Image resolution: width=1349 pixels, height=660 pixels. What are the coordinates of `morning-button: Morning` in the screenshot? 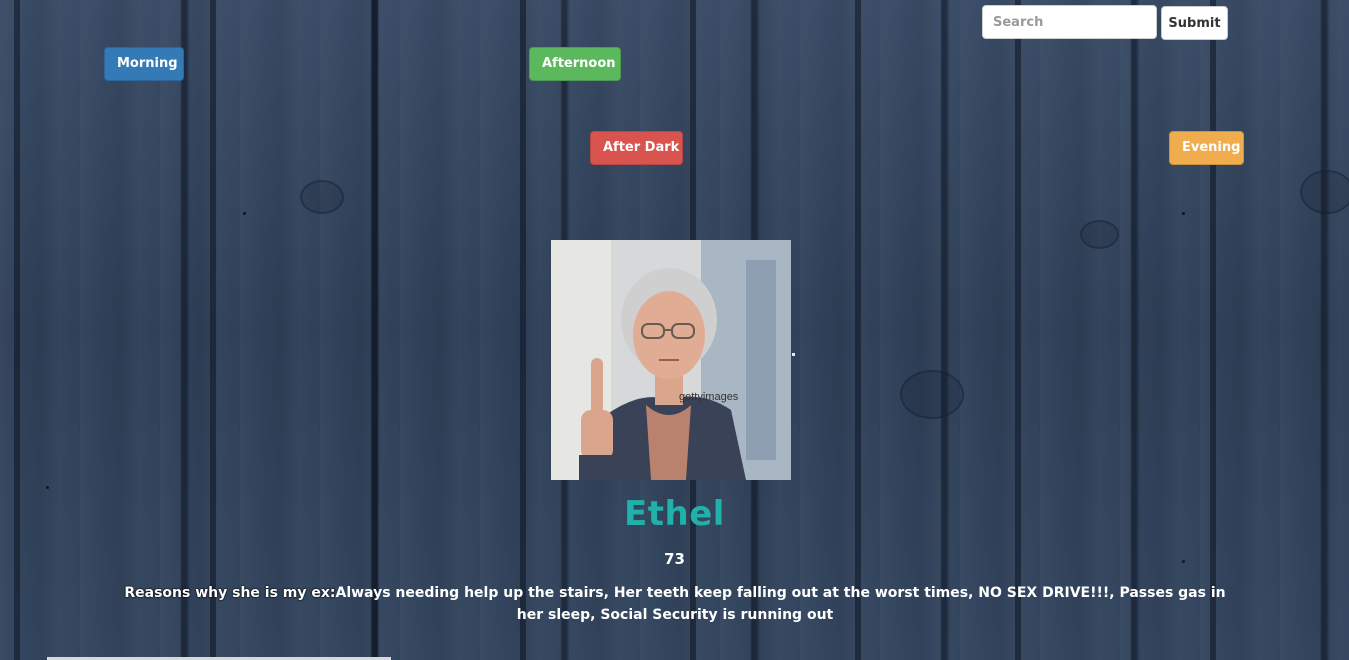 It's located at (144, 64).